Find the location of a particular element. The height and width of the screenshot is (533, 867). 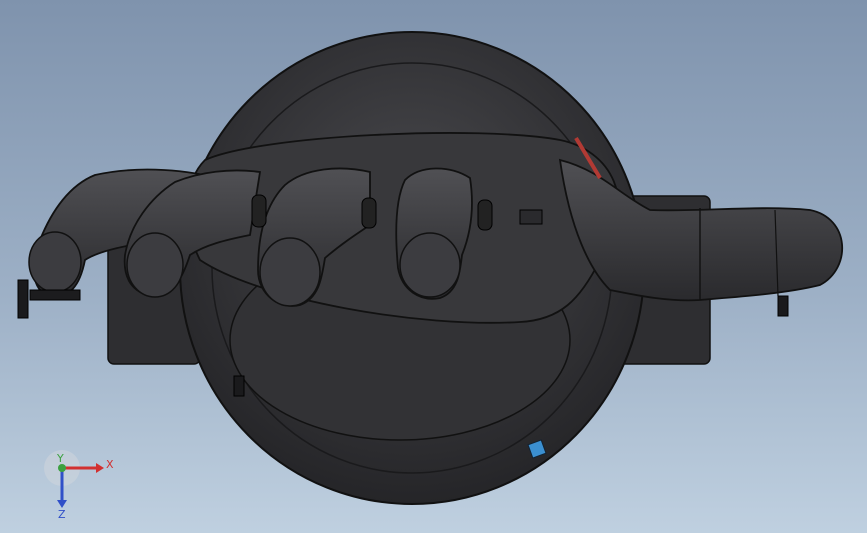

x-axis-label: X is located at coordinates (110, 464).